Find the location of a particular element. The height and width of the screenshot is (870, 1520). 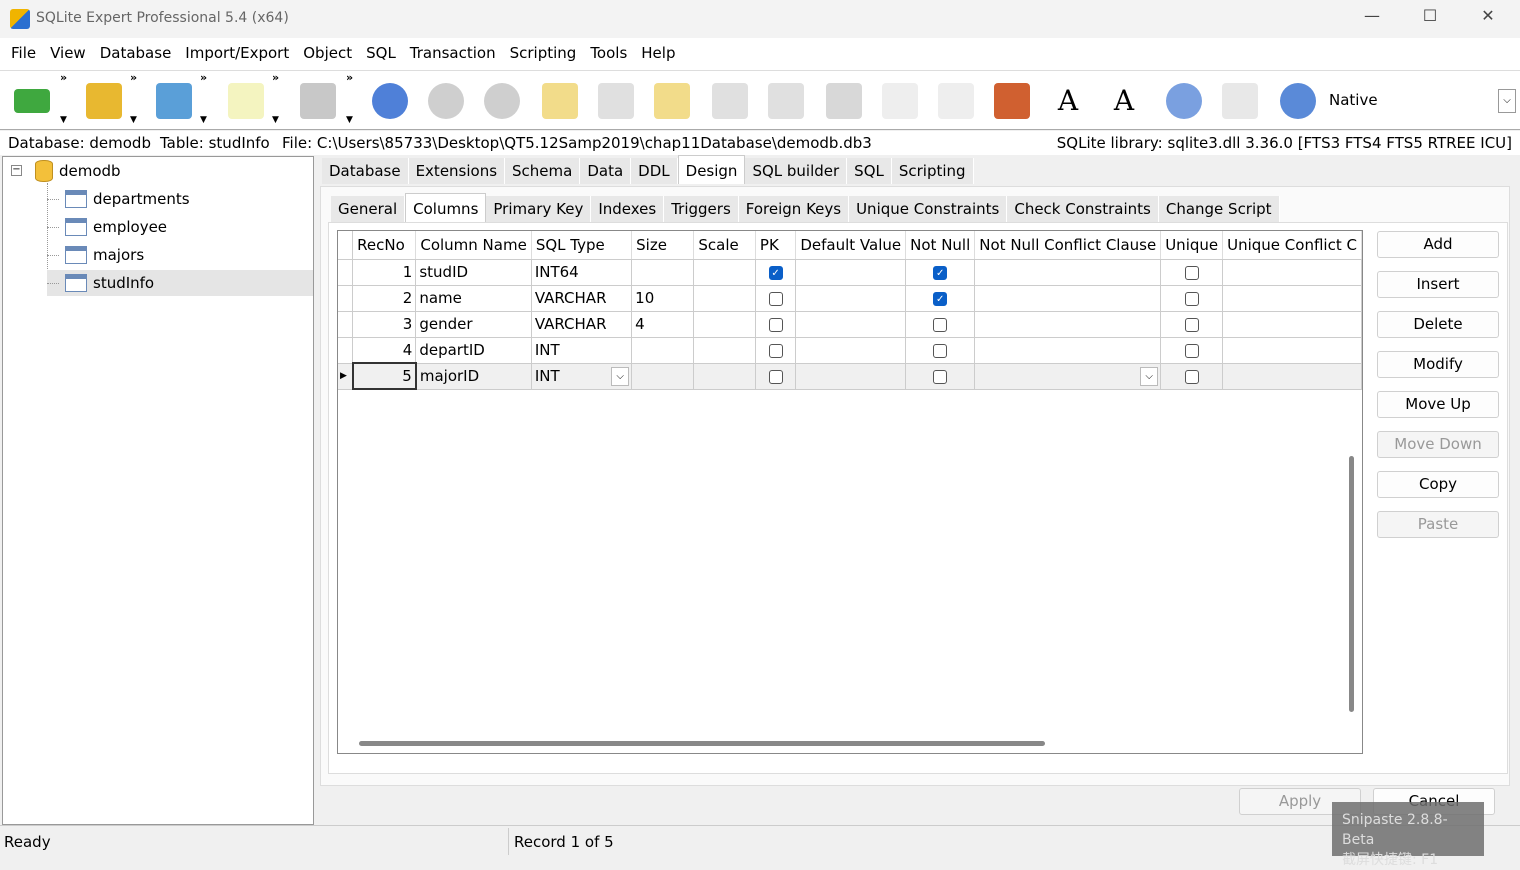

settings-icon is located at coordinates (844, 101).